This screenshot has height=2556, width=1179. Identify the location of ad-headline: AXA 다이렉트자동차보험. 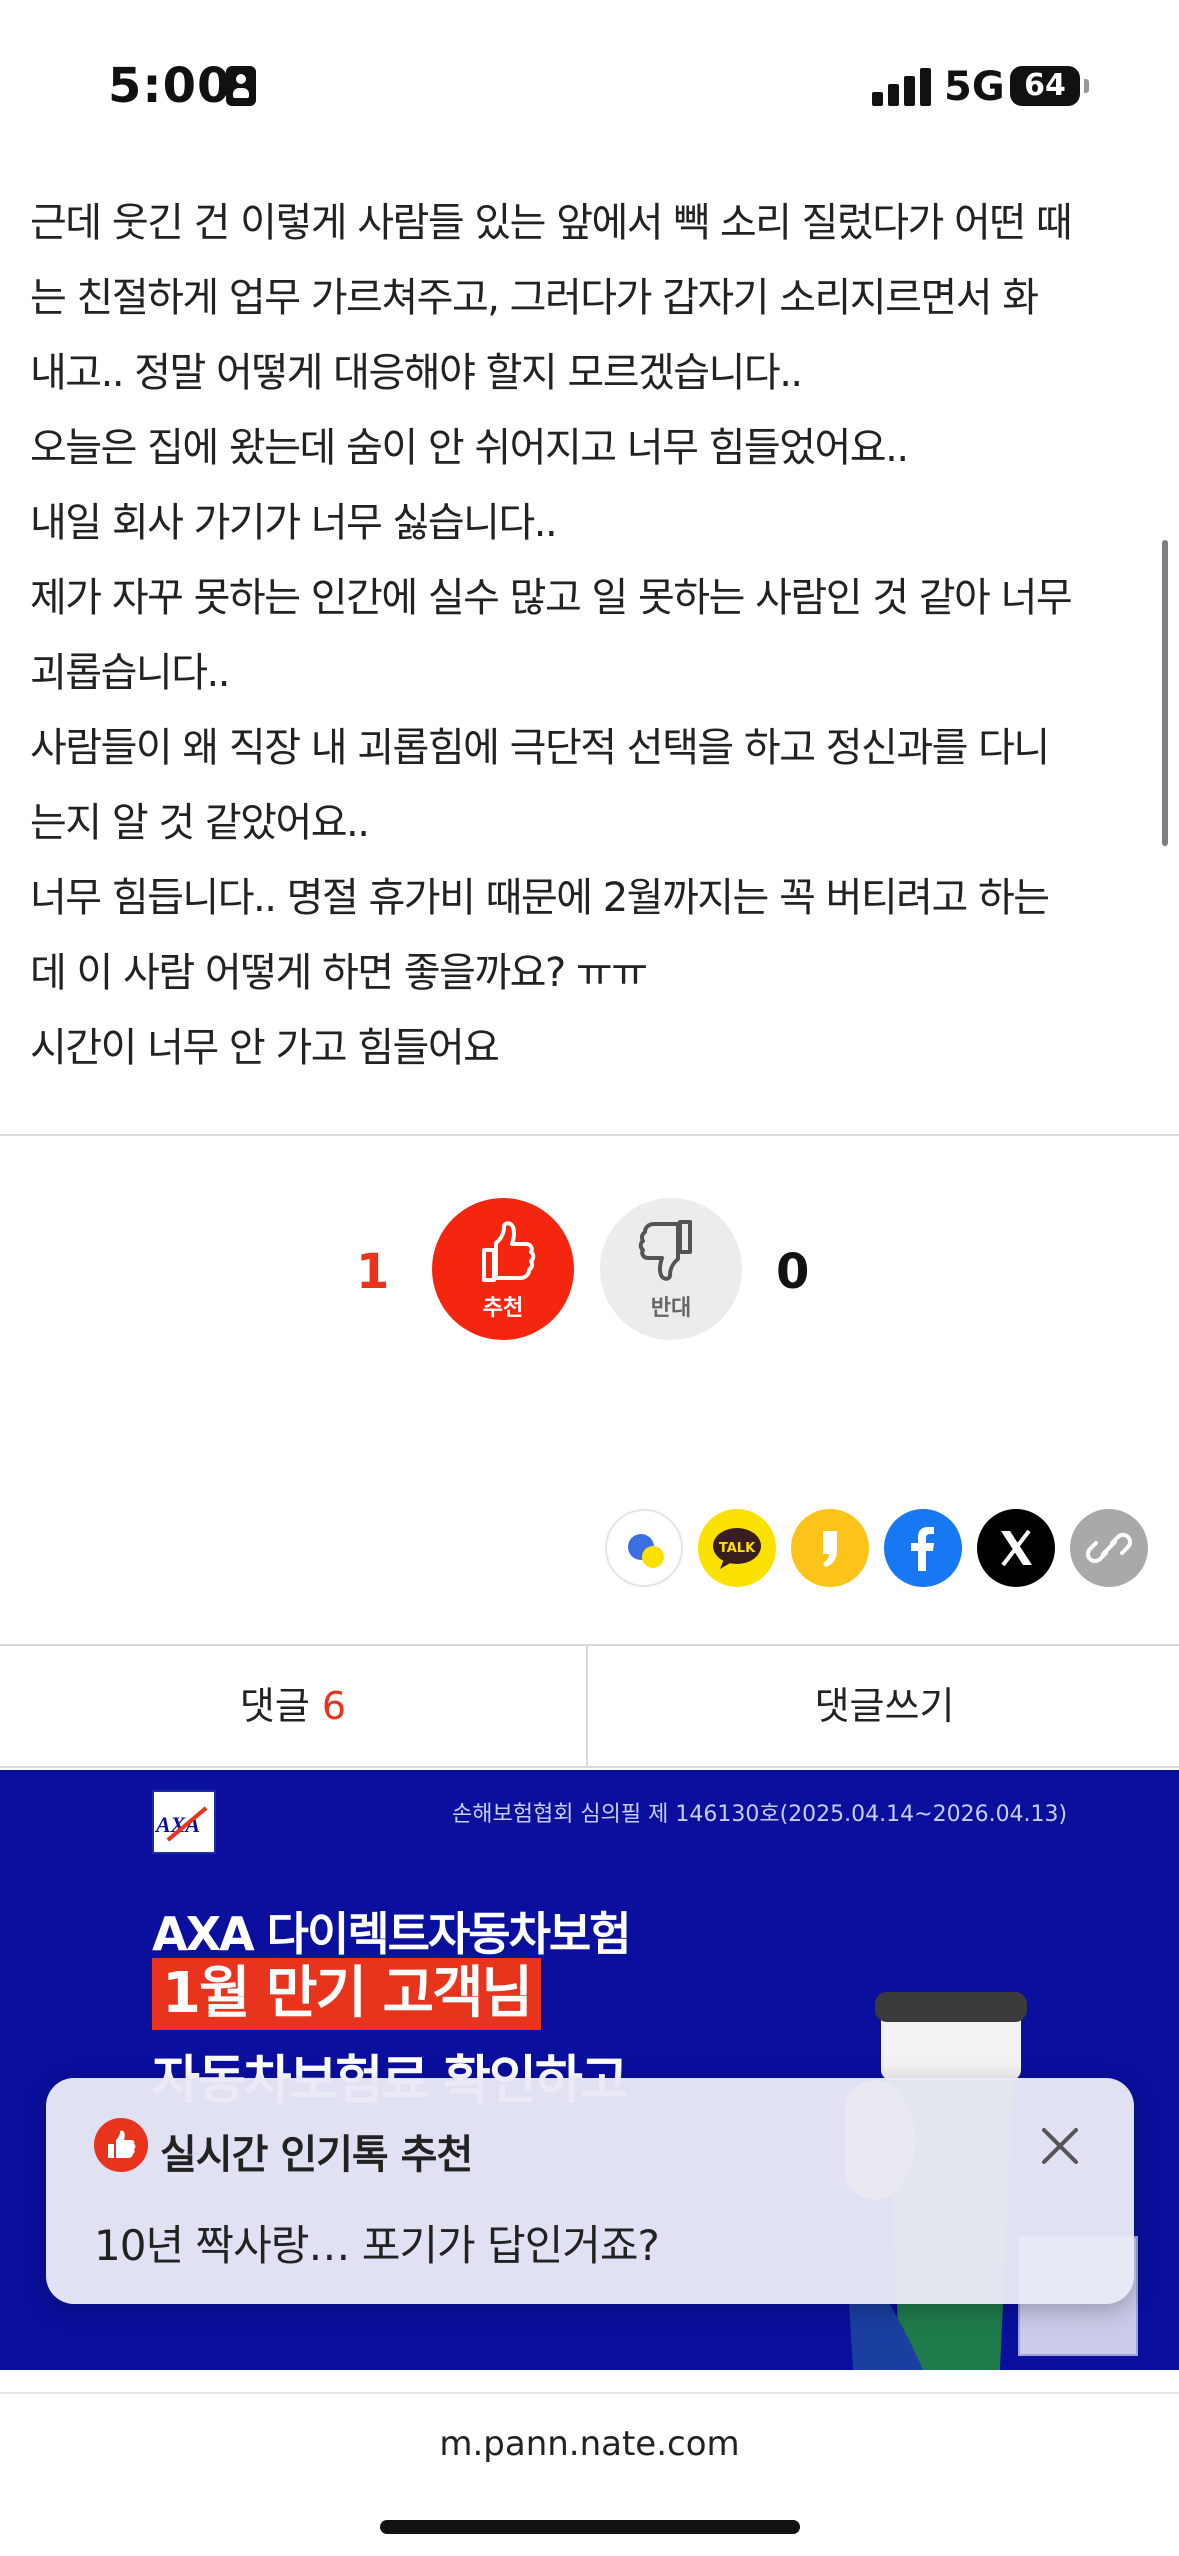
(392, 1934).